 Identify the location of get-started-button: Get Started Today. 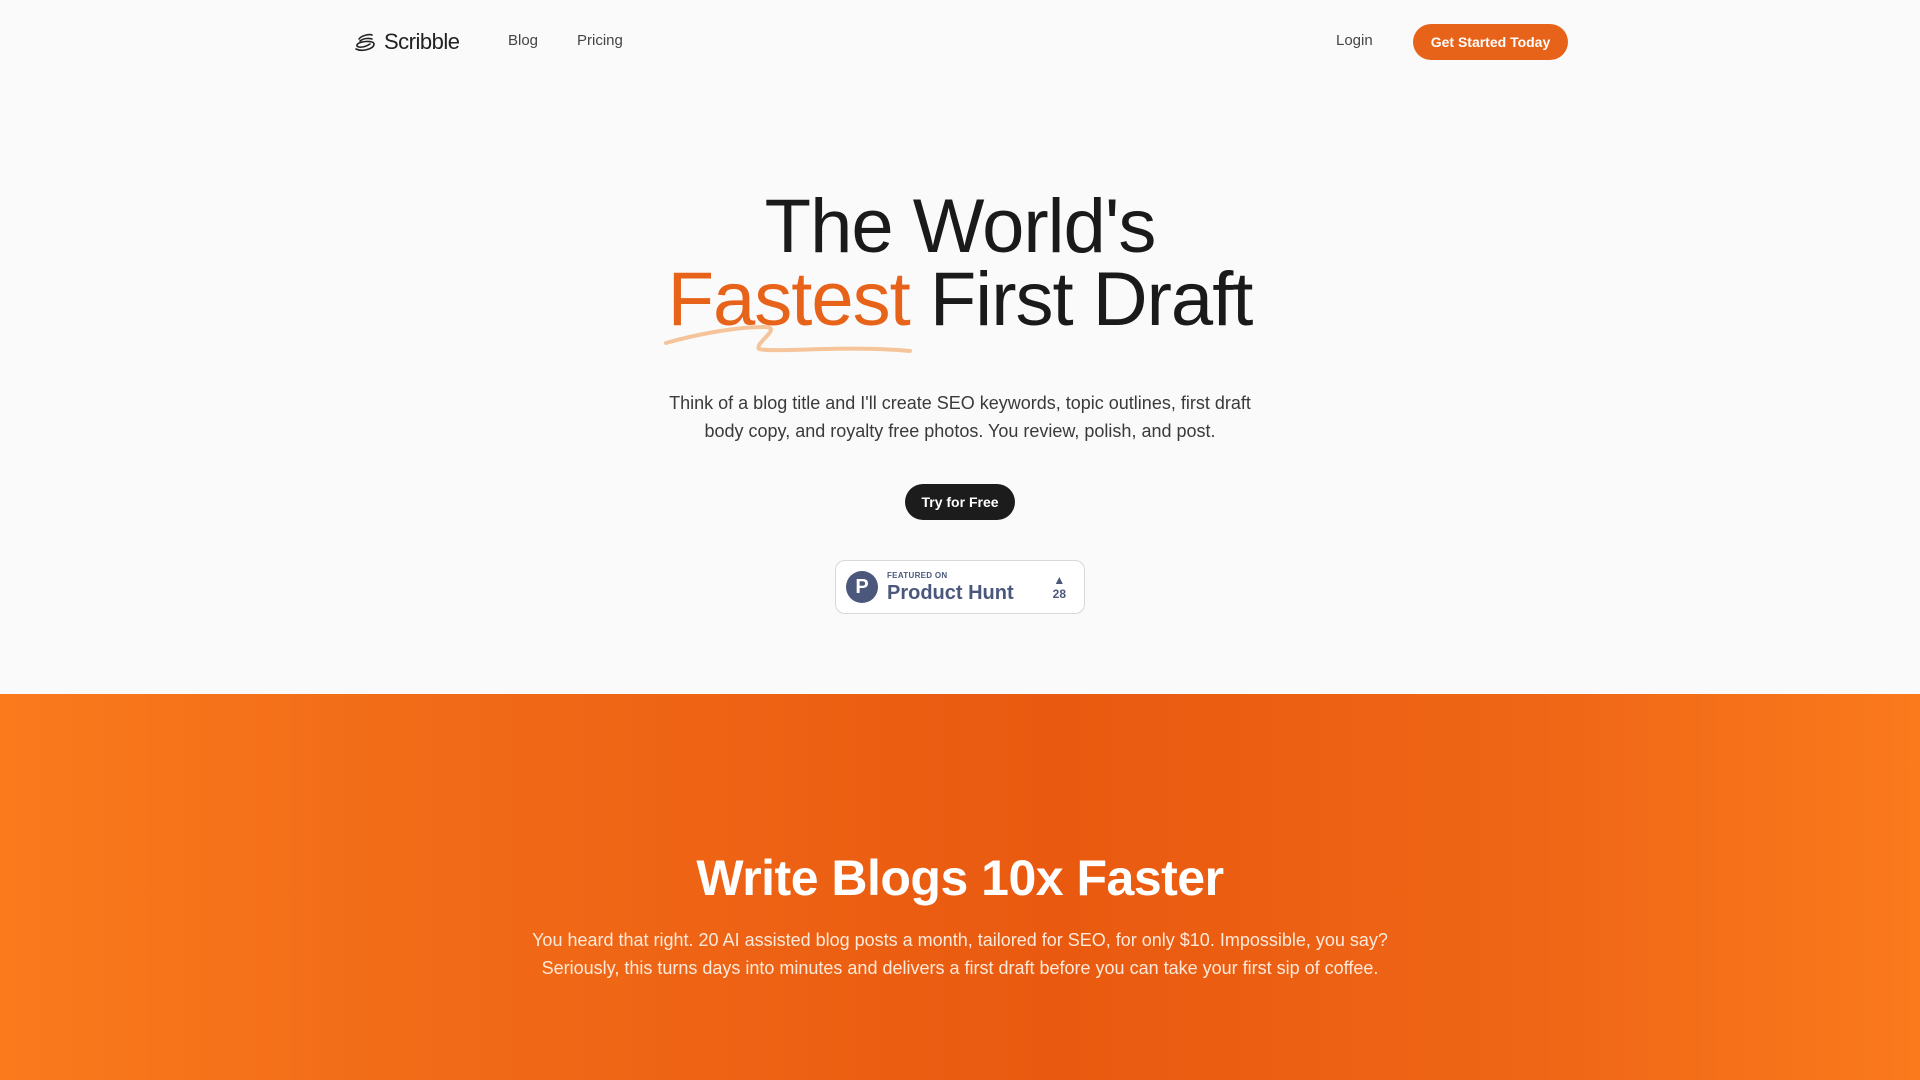
(1490, 42).